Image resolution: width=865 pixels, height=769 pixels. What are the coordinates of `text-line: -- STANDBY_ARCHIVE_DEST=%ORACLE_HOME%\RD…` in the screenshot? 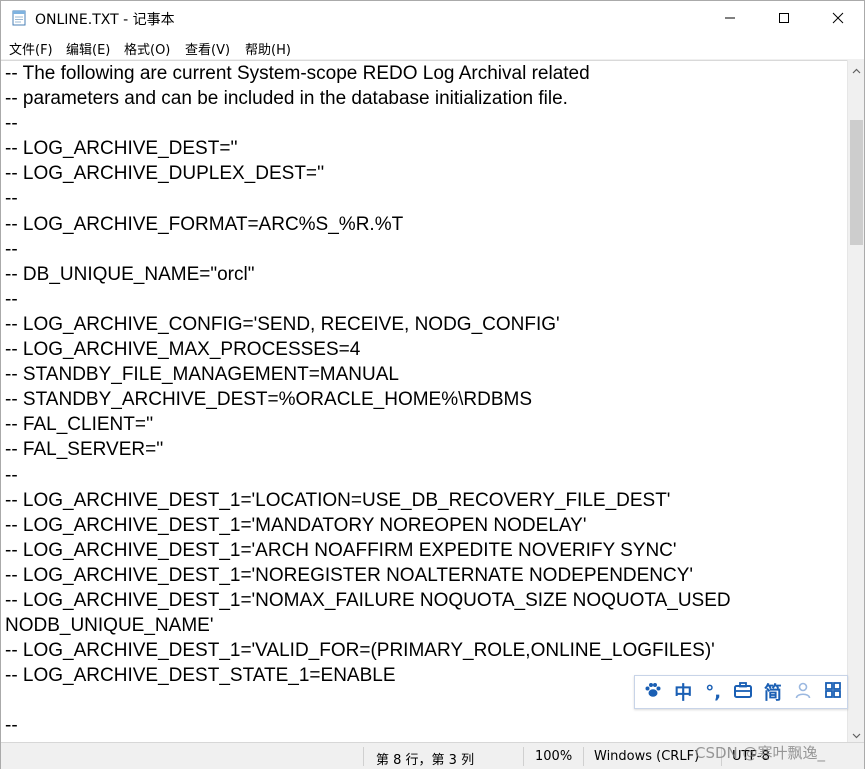 It's located at (368, 399).